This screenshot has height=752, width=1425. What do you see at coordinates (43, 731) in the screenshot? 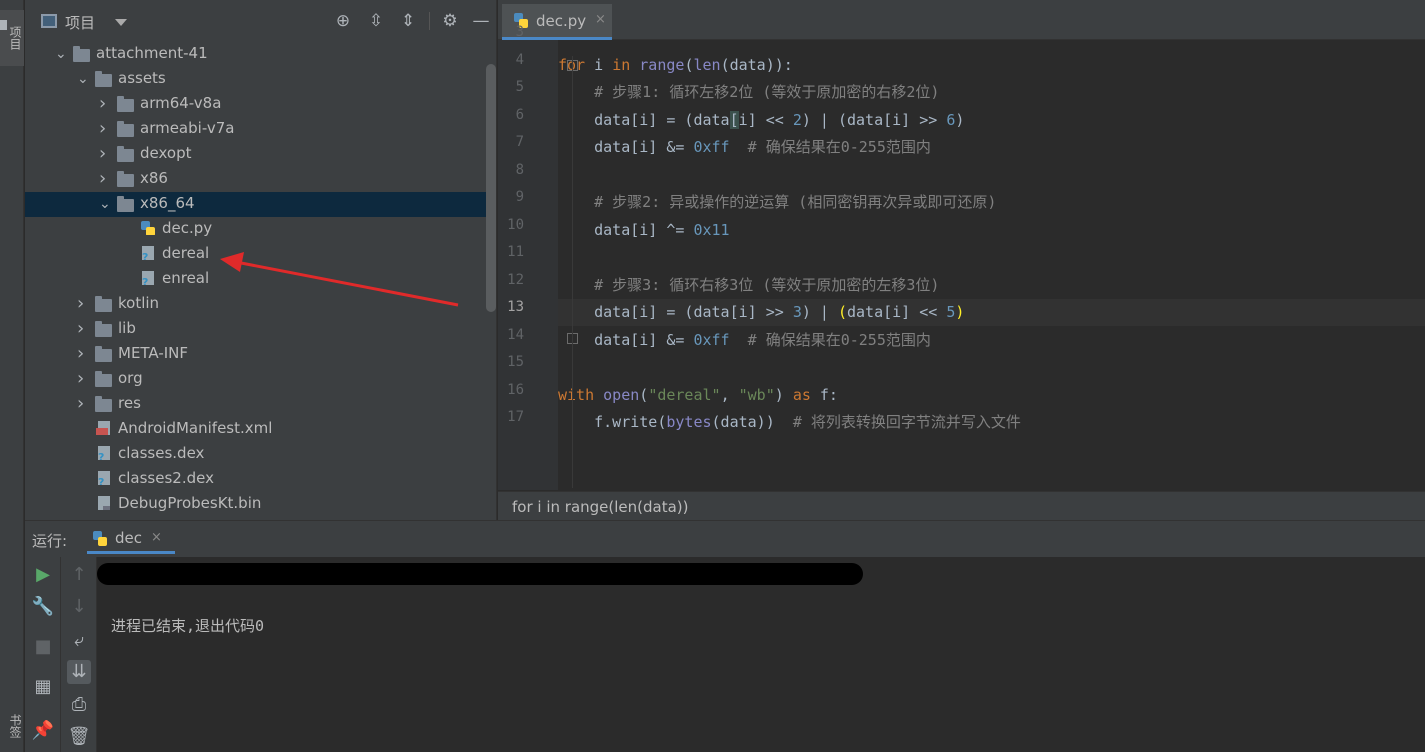
I see `pin-icon: 📌` at bounding box center [43, 731].